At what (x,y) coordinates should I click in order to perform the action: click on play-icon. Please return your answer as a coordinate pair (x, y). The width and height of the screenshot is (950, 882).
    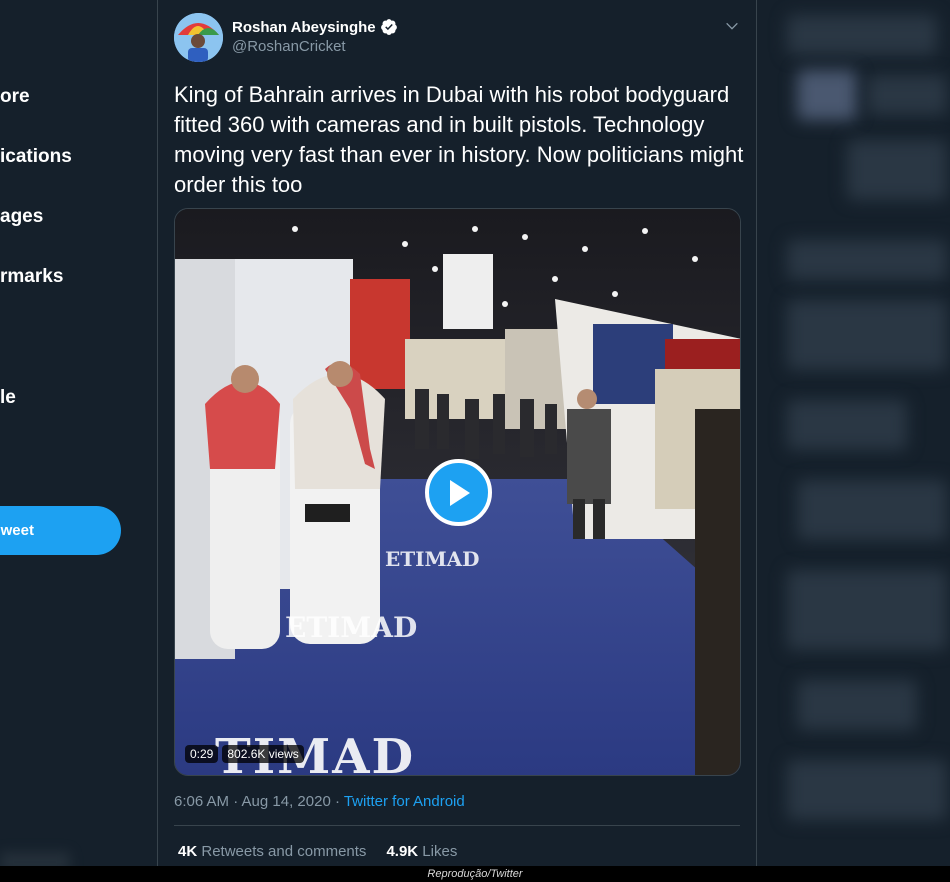
    Looking at the image, I should click on (459, 492).